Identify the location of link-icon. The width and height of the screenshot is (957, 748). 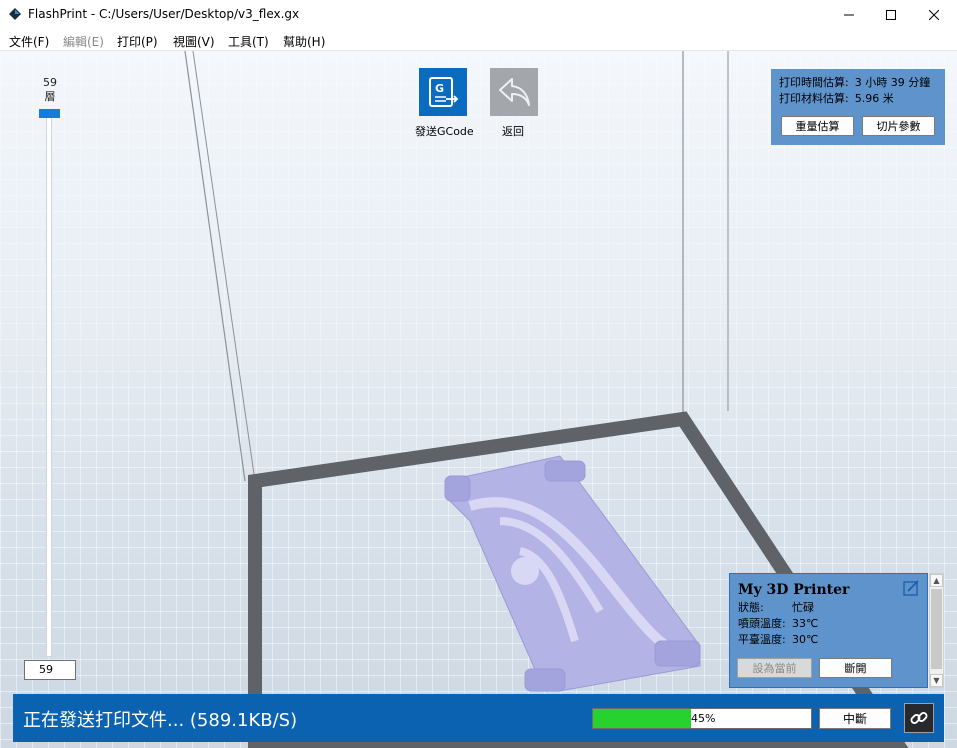
(919, 718).